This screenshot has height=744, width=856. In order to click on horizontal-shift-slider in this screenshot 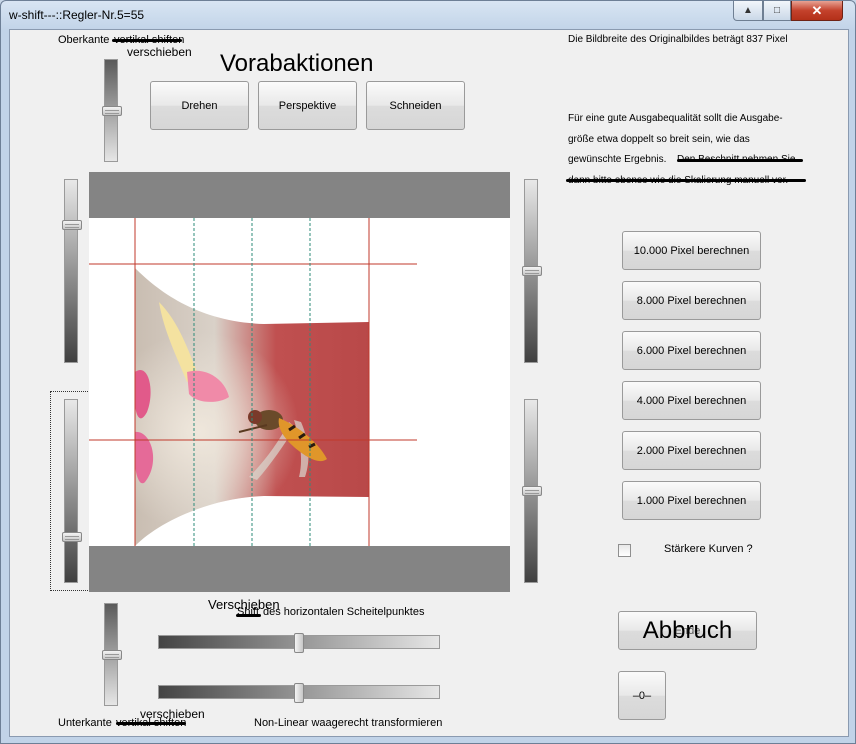, I will do `click(299, 643)`.